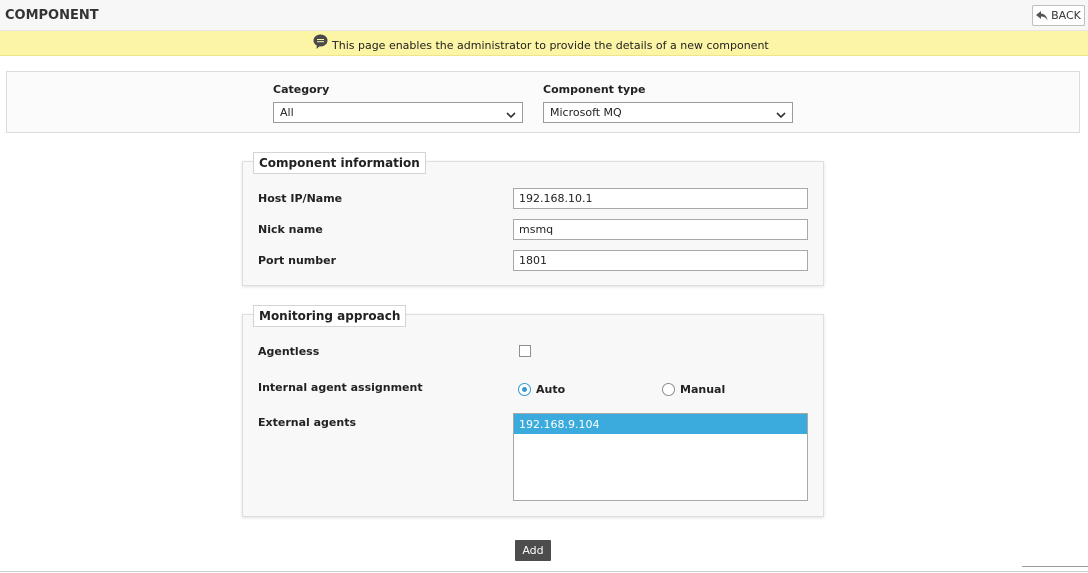 The image size is (1088, 573). I want to click on internal-agent-label: Internal agent assignment, so click(340, 387).